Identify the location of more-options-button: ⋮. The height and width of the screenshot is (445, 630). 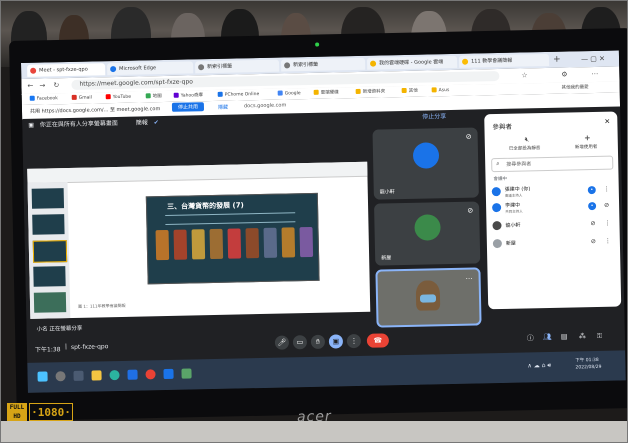
(354, 341).